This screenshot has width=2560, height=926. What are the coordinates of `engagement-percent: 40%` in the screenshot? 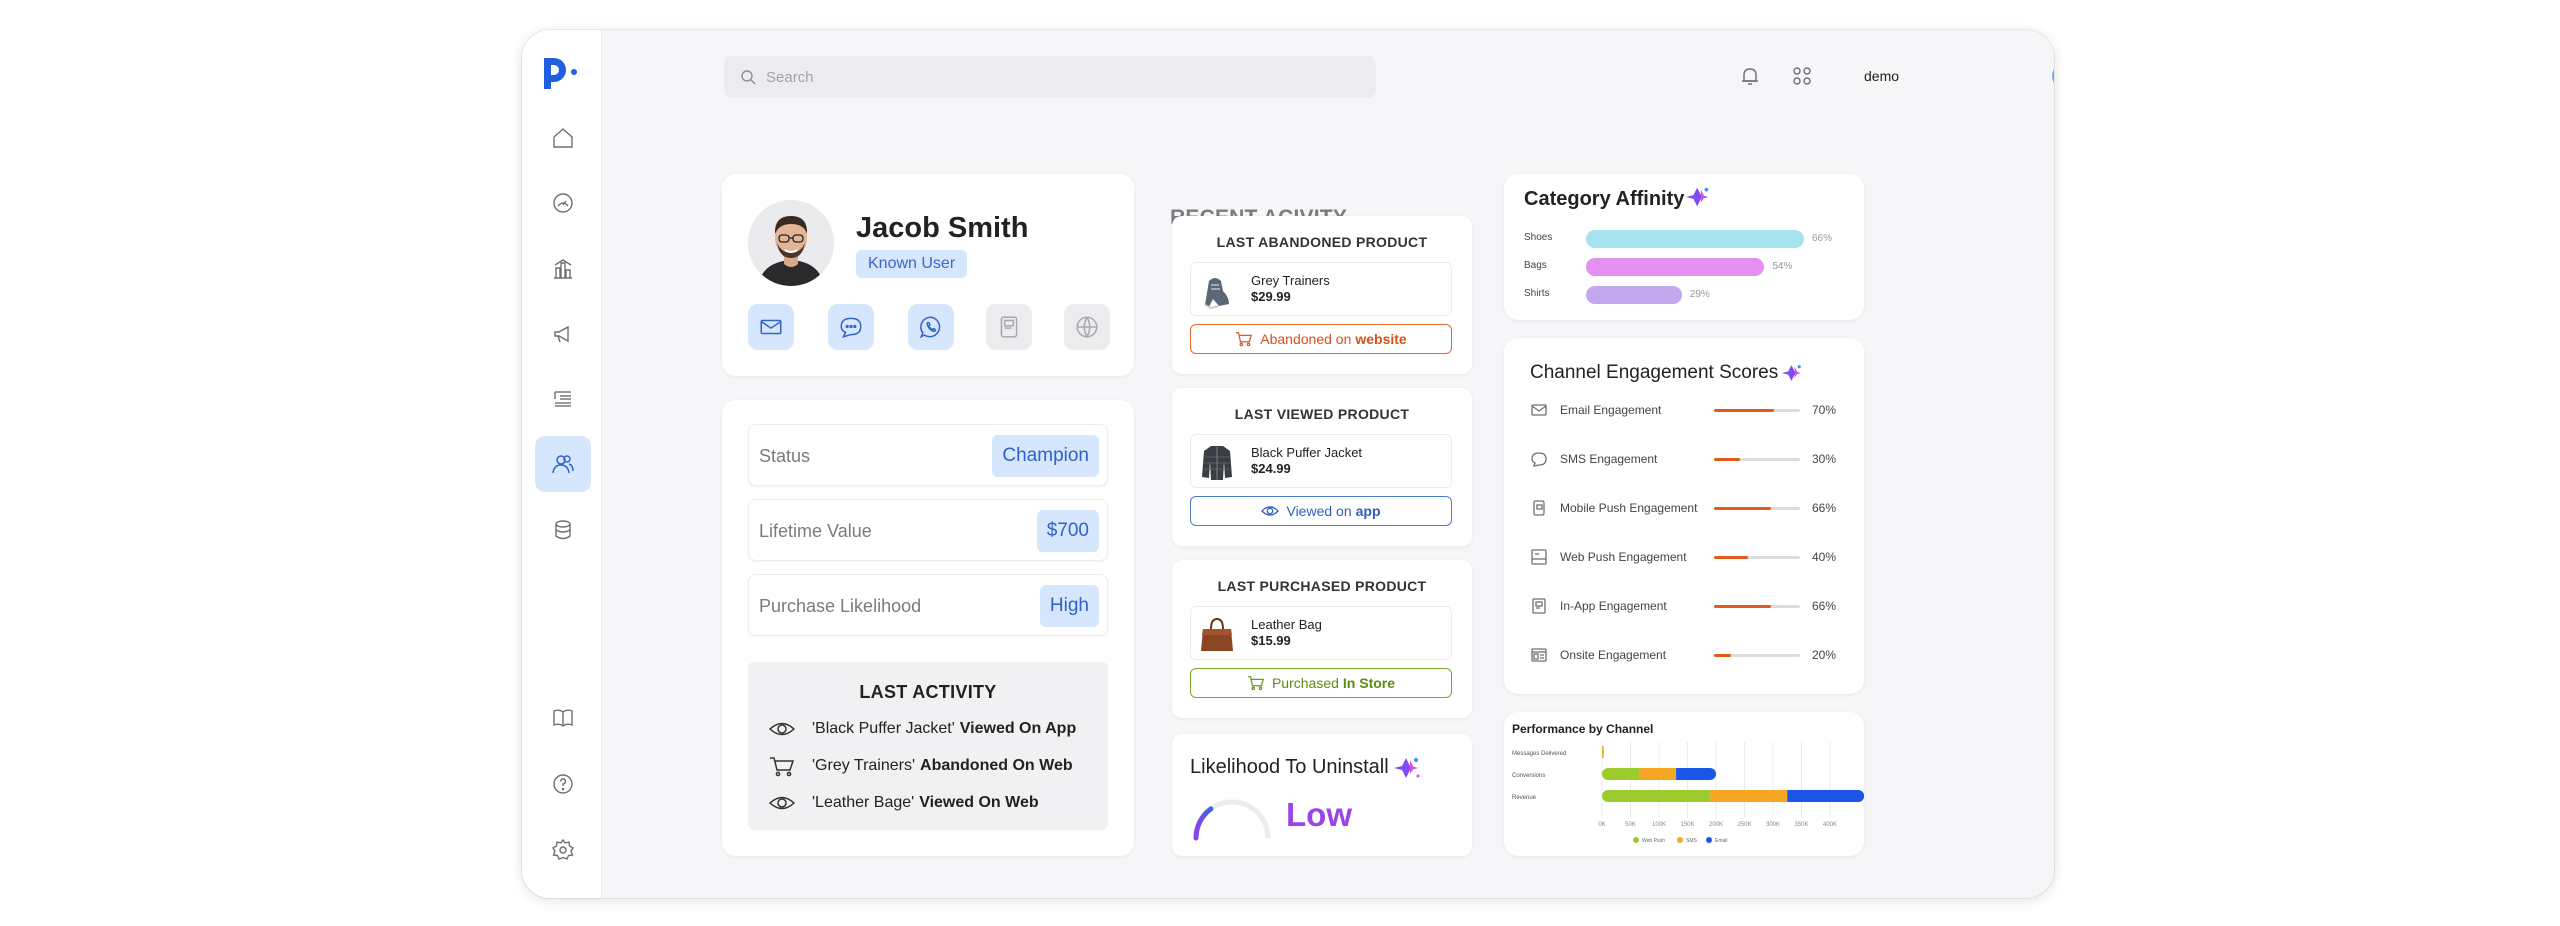 It's located at (1824, 557).